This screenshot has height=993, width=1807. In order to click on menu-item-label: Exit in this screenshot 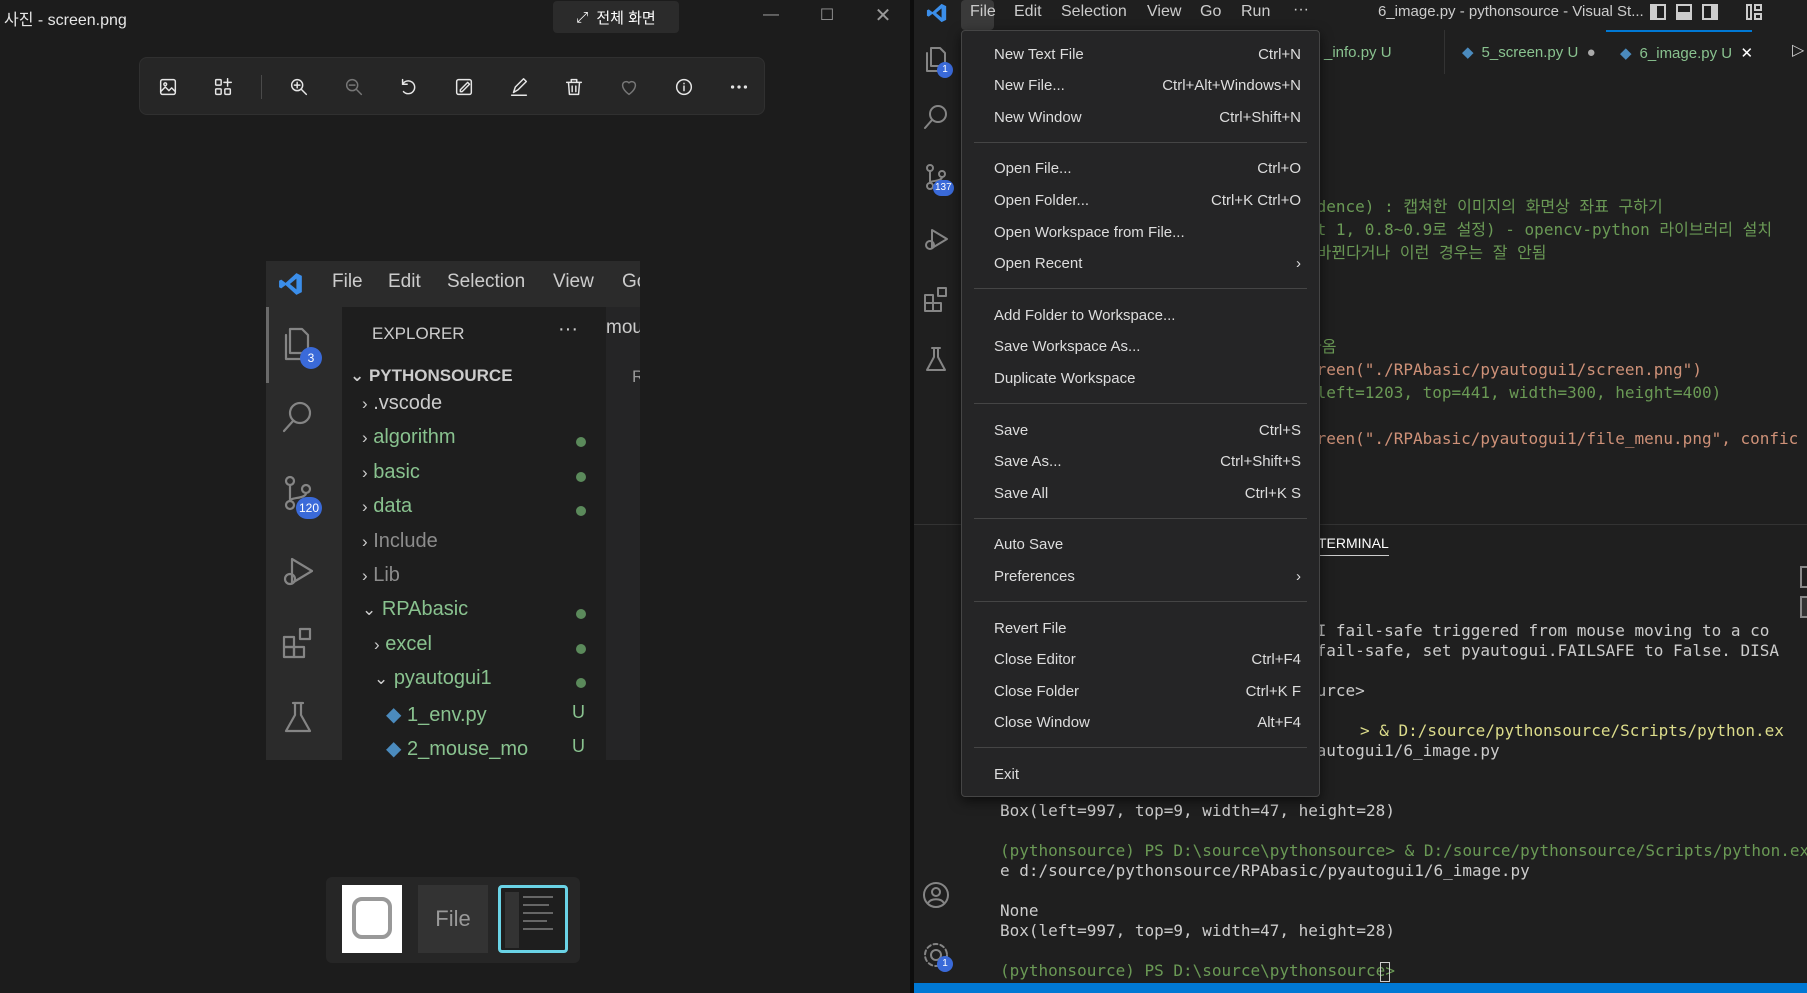, I will do `click(1007, 774)`.